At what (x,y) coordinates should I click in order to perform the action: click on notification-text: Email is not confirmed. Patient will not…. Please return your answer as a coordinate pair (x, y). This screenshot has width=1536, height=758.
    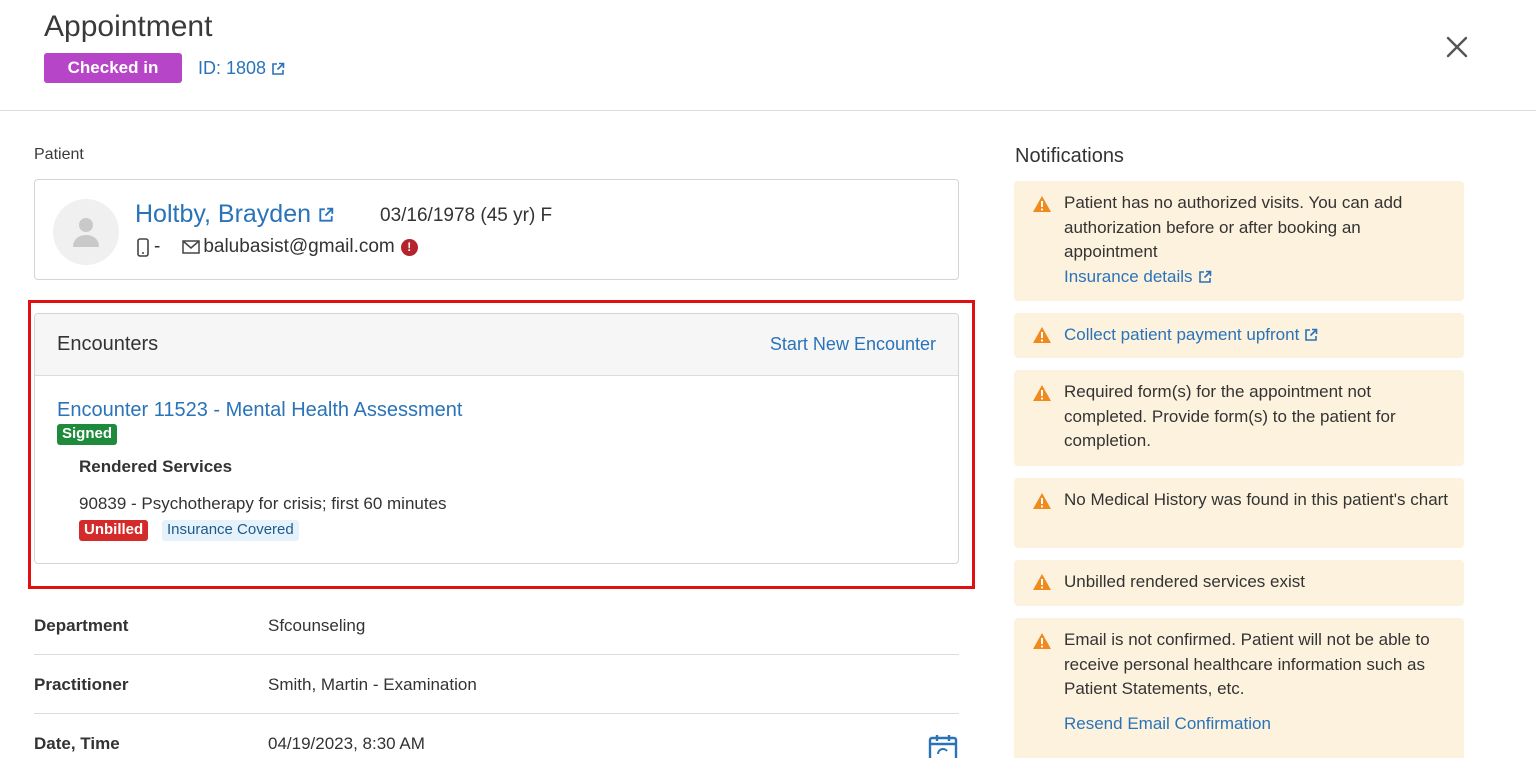
    Looking at the image, I should click on (1247, 664).